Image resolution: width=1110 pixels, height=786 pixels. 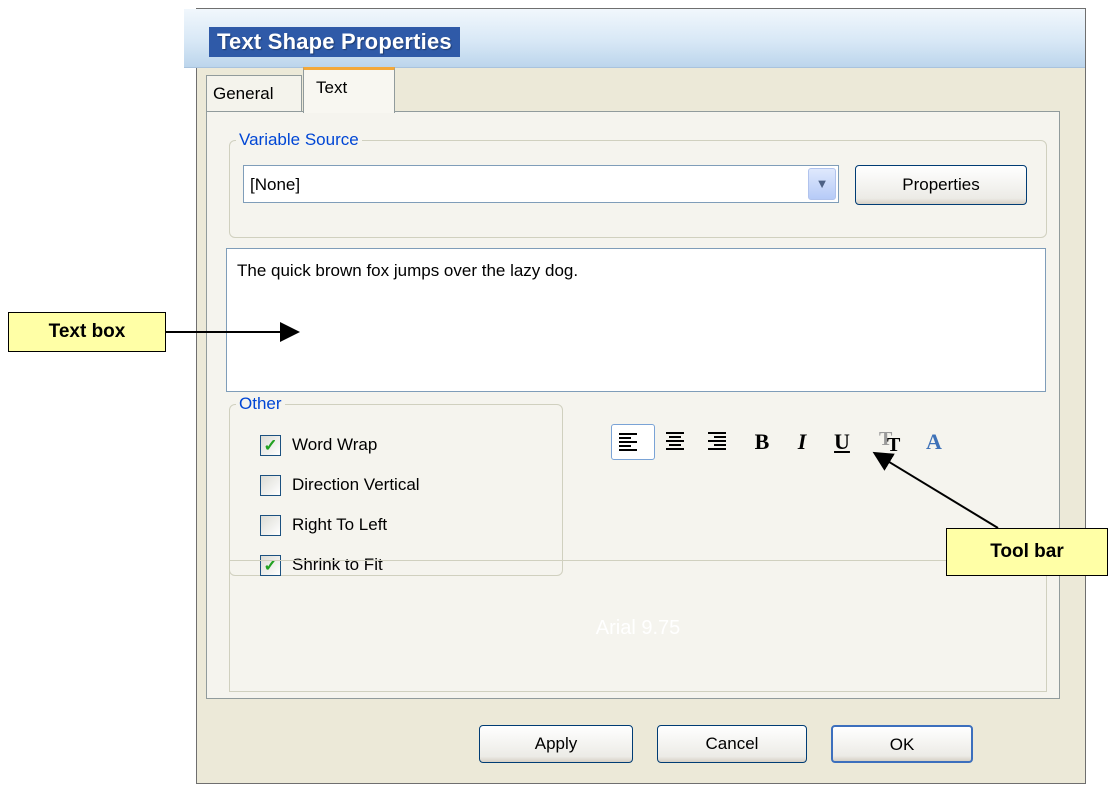 I want to click on align-center-button, so click(x=677, y=442).